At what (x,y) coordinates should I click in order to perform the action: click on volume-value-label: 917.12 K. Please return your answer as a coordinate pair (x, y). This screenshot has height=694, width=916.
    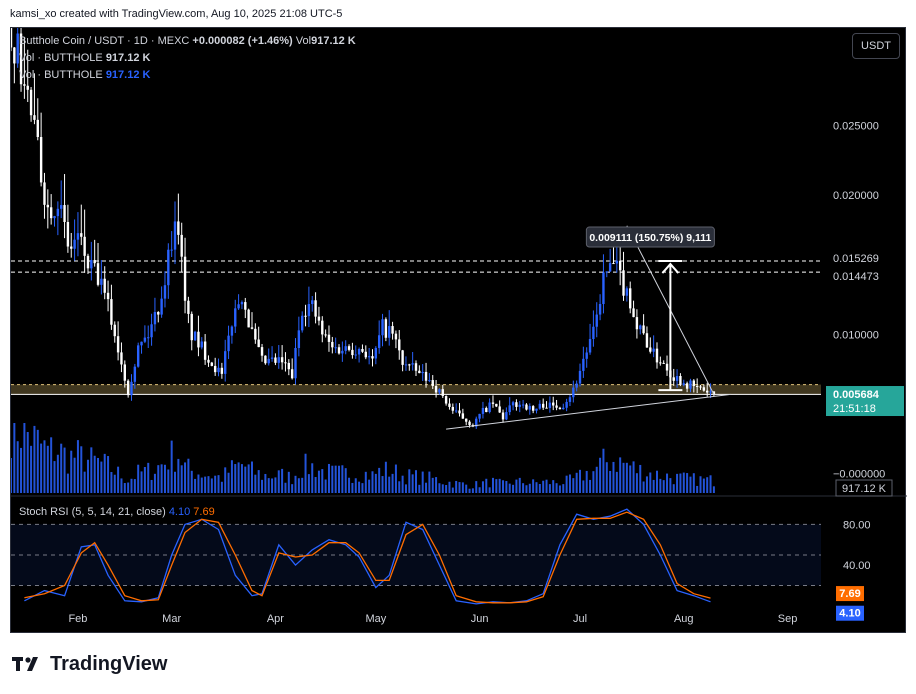
    Looking at the image, I should click on (864, 489).